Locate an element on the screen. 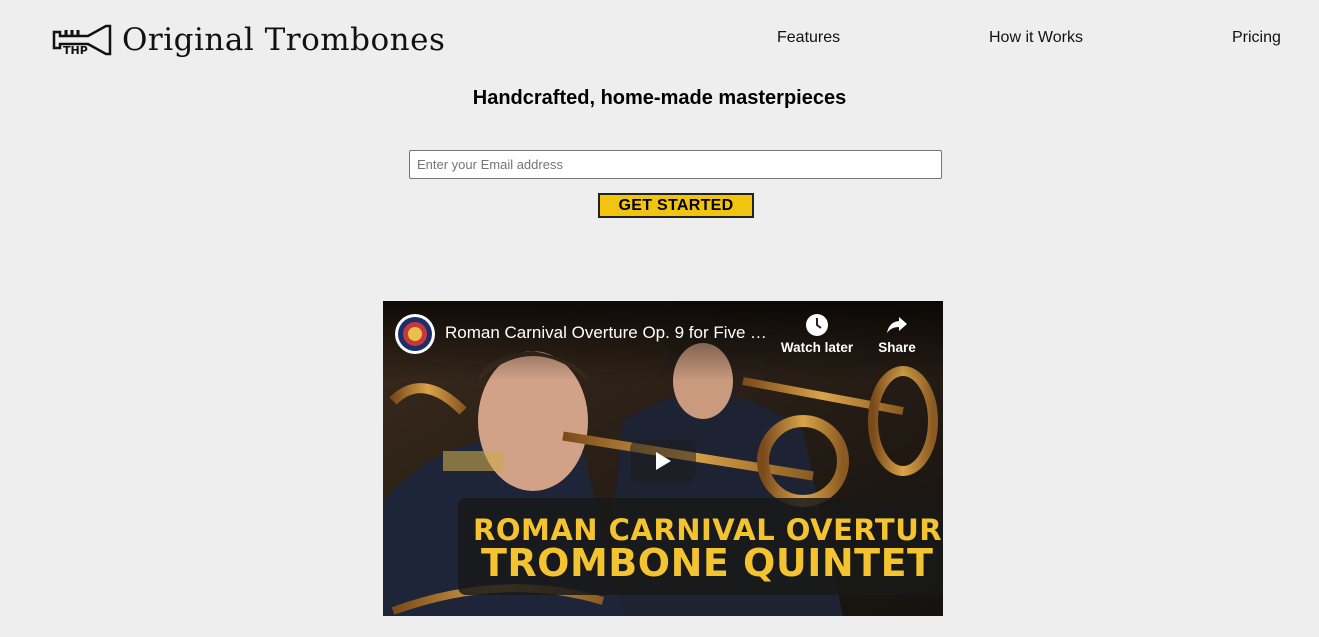 The width and height of the screenshot is (1319, 637). play-button is located at coordinates (663, 461).